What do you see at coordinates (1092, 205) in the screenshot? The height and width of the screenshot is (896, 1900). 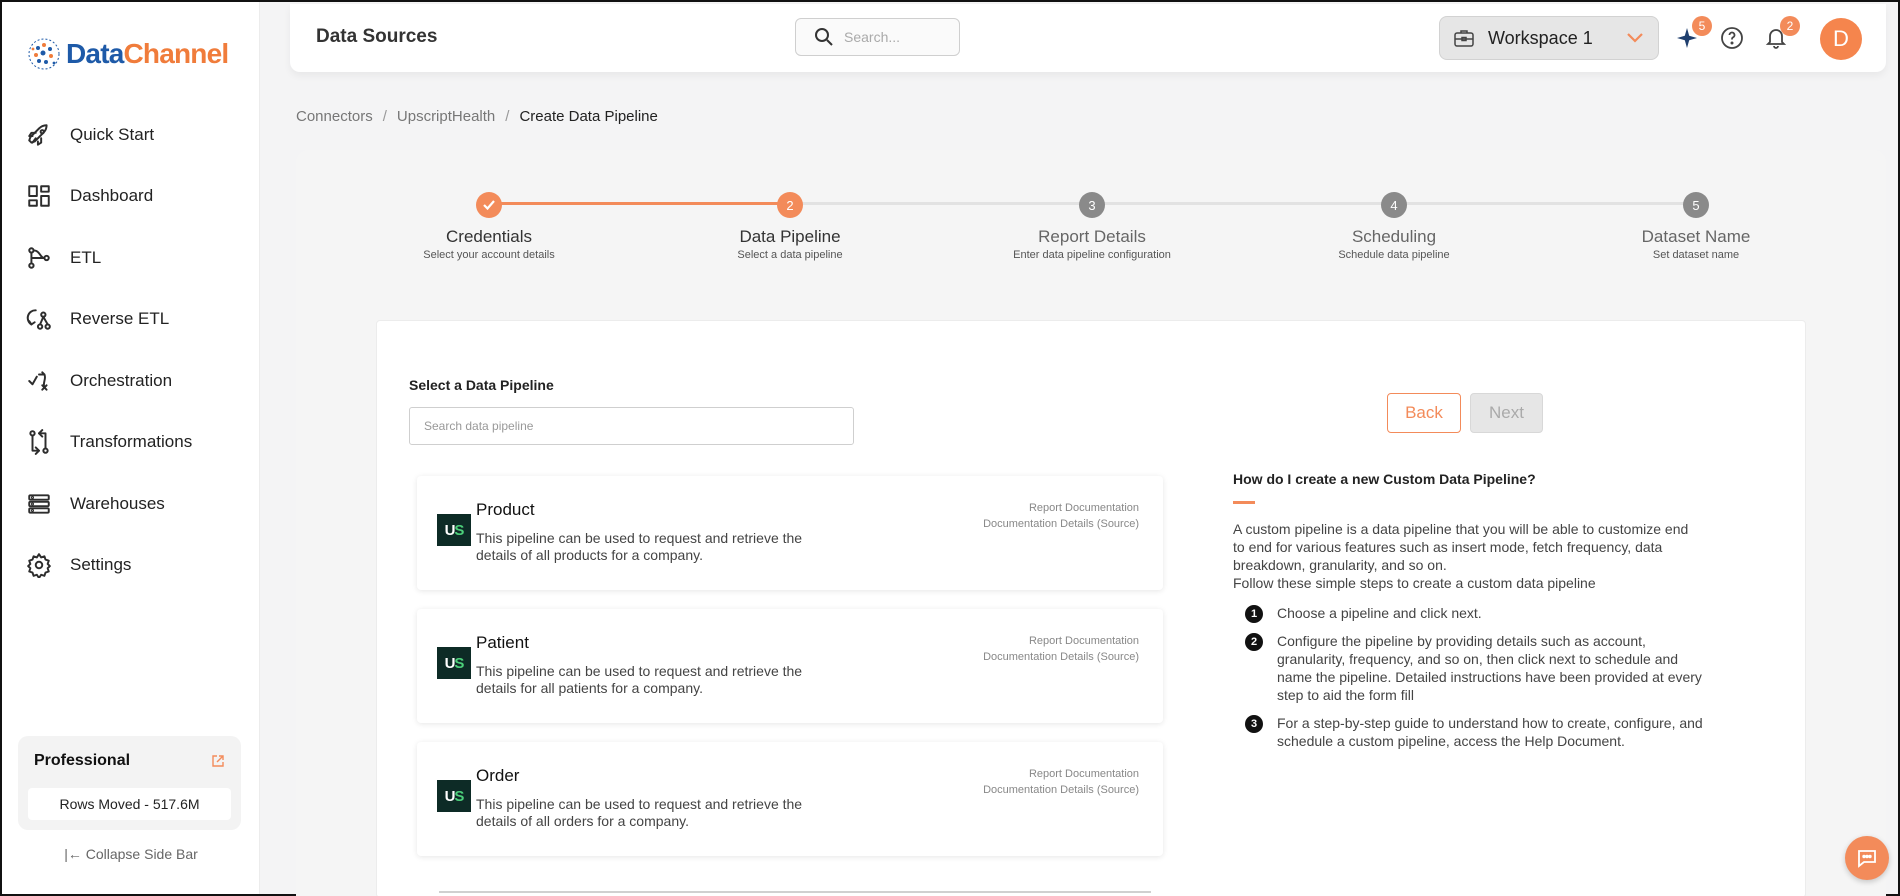 I see `step-number: 3` at bounding box center [1092, 205].